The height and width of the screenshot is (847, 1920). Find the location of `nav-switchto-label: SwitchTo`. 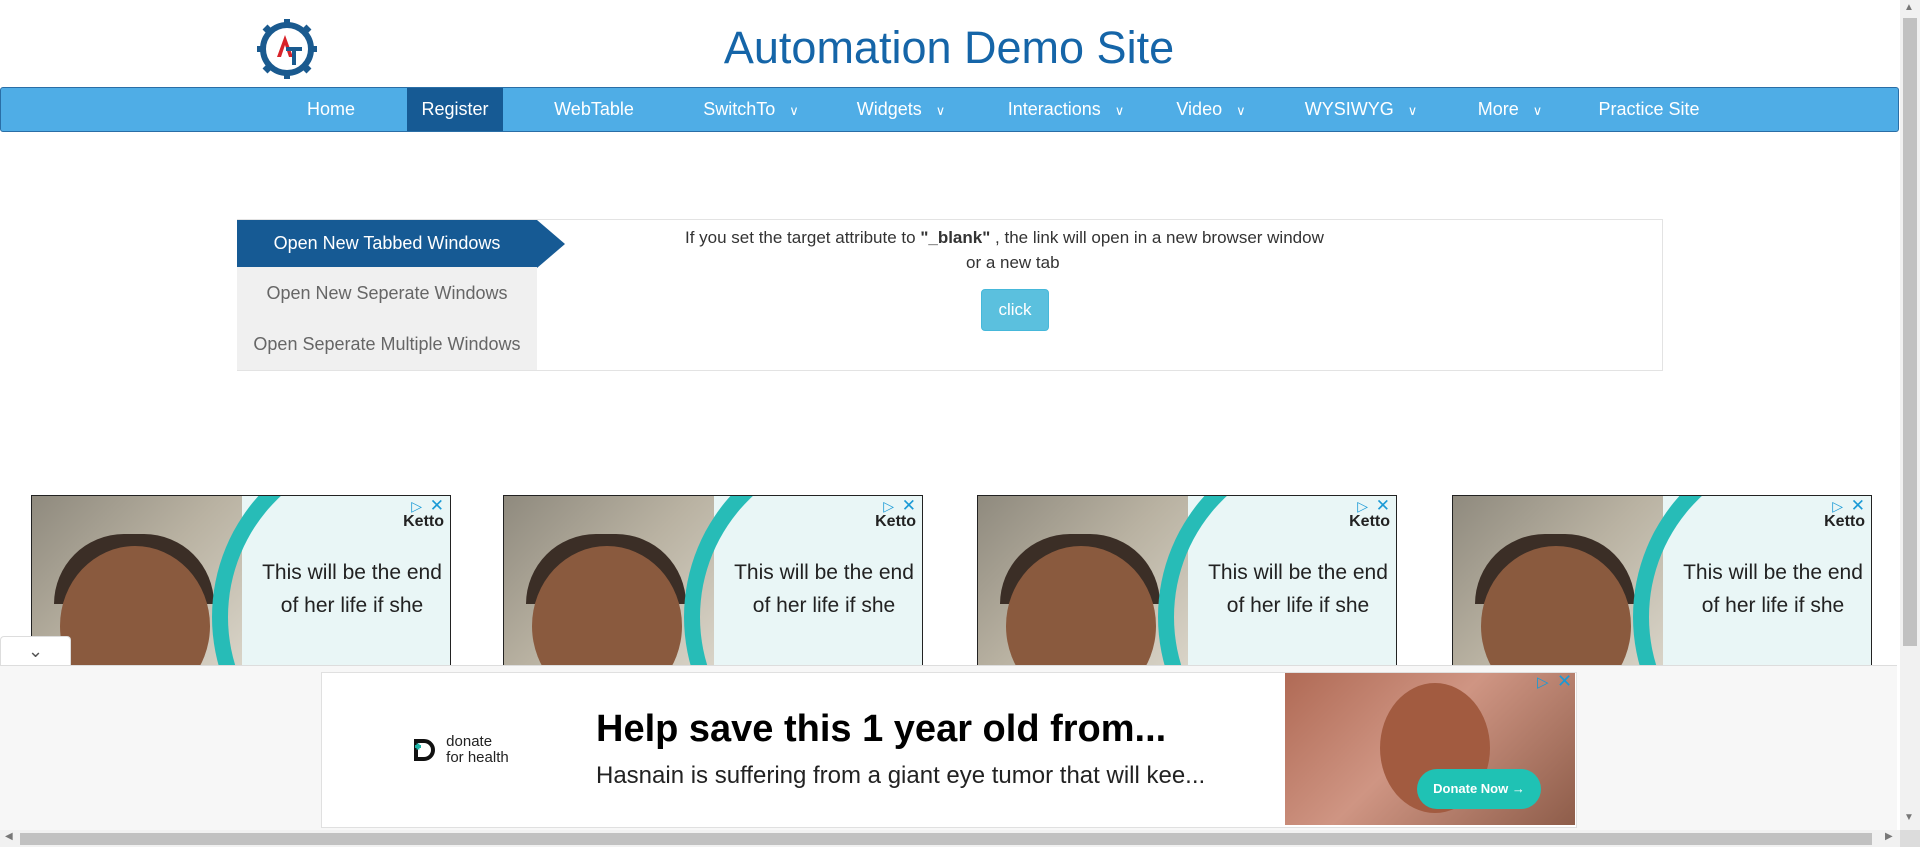

nav-switchto-label: SwitchTo is located at coordinates (739, 109).